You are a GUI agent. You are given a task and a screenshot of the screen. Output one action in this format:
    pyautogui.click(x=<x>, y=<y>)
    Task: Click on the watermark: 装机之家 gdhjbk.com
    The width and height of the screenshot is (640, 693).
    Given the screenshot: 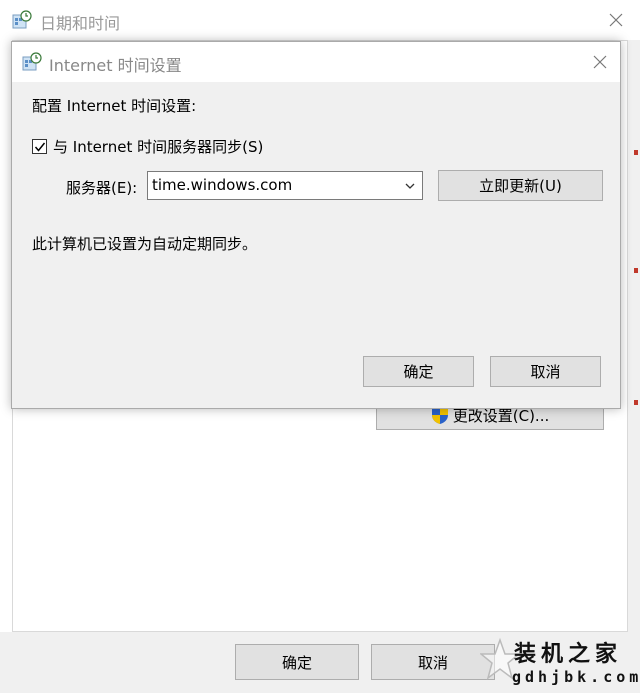 What is the action you would take?
    pyautogui.click(x=559, y=664)
    